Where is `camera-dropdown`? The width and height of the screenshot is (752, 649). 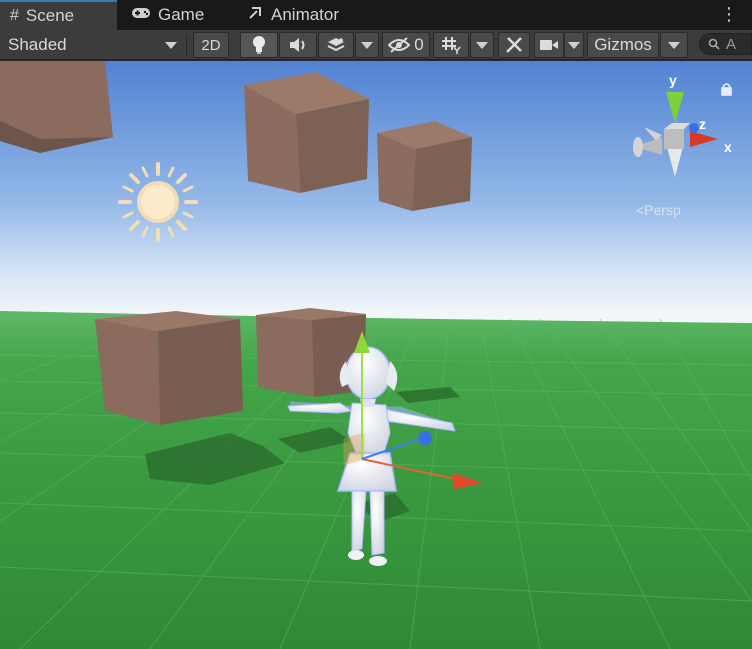 camera-dropdown is located at coordinates (574, 45).